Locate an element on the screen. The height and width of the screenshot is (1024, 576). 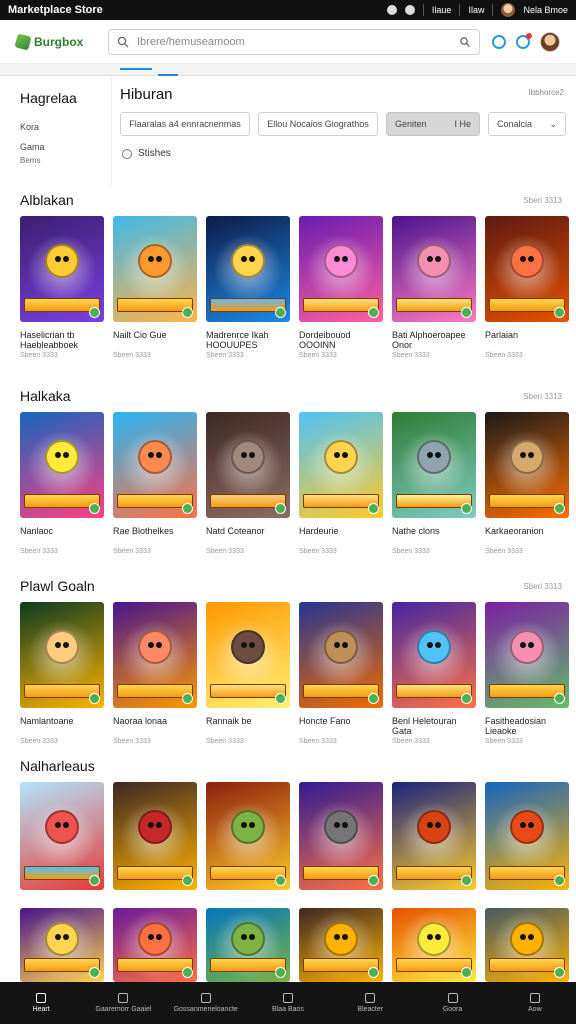
game-card: Bati Alphoeroapee Onor Sbeen 3333 is located at coordinates (434, 287).